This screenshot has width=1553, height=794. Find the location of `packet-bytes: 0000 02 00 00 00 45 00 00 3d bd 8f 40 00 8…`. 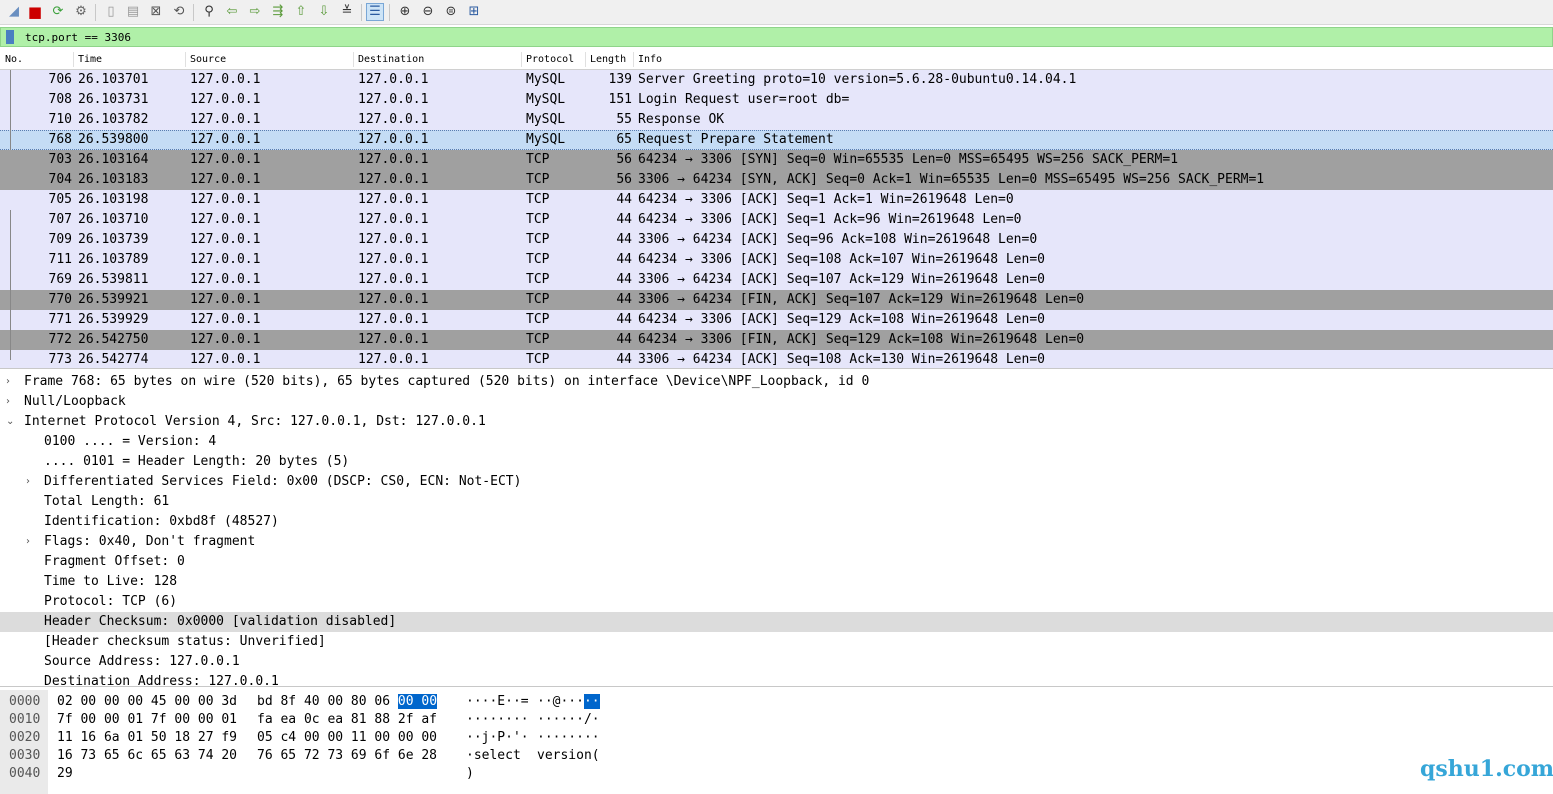

packet-bytes: 0000 02 00 00 00 45 00 00 3d bd 8f 40 00 8… is located at coordinates (776, 742).